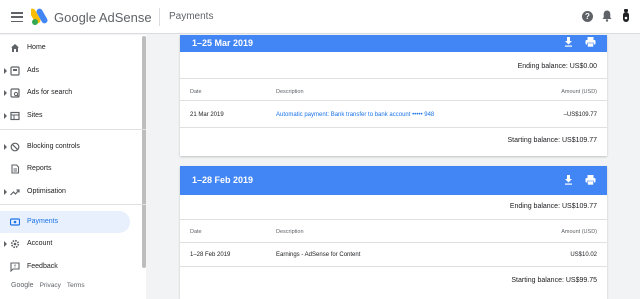 The image size is (640, 299). Describe the element at coordinates (15, 169) in the screenshot. I see `reports-icon` at that location.